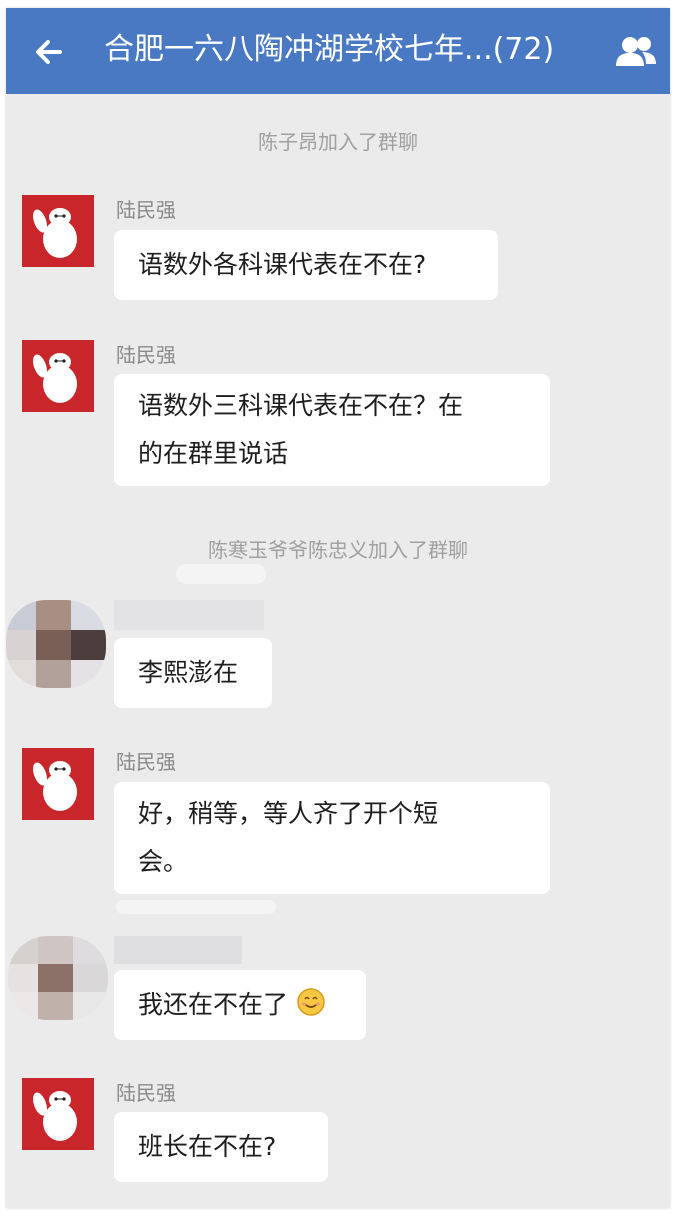  What do you see at coordinates (207, 1146) in the screenshot?
I see `message-text: 班长在不在?` at bounding box center [207, 1146].